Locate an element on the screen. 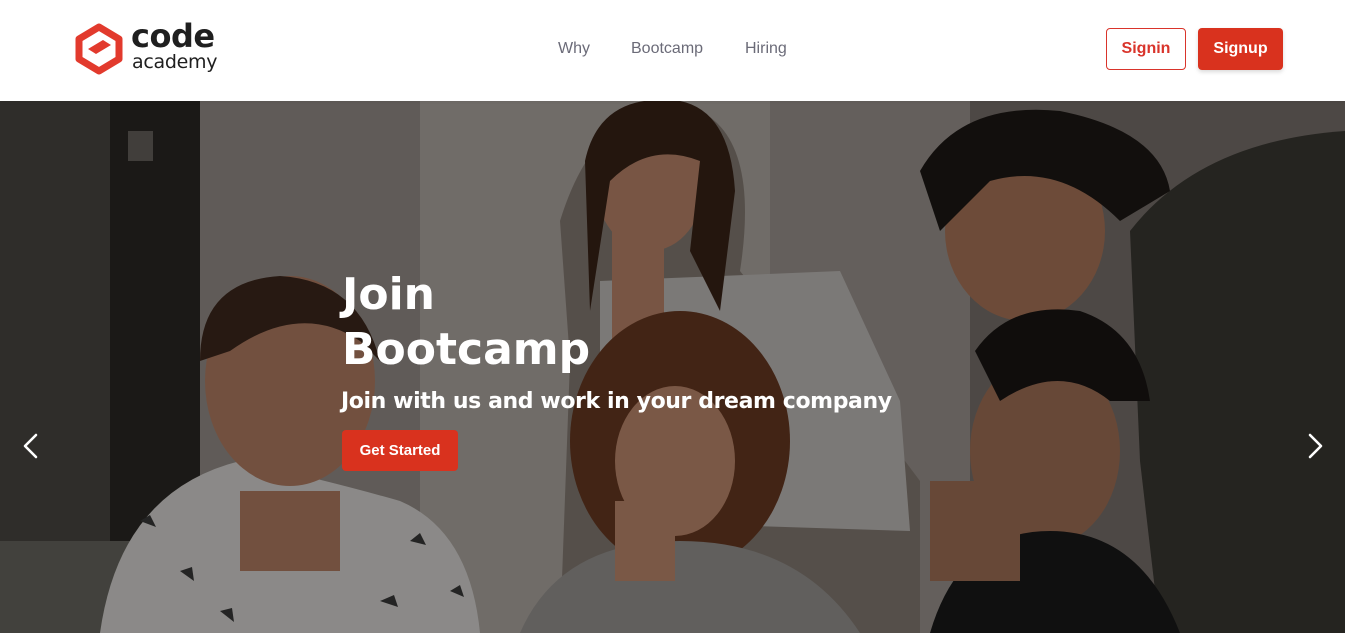 This screenshot has width=1345, height=633. chevron-right-icon is located at coordinates (1315, 446).